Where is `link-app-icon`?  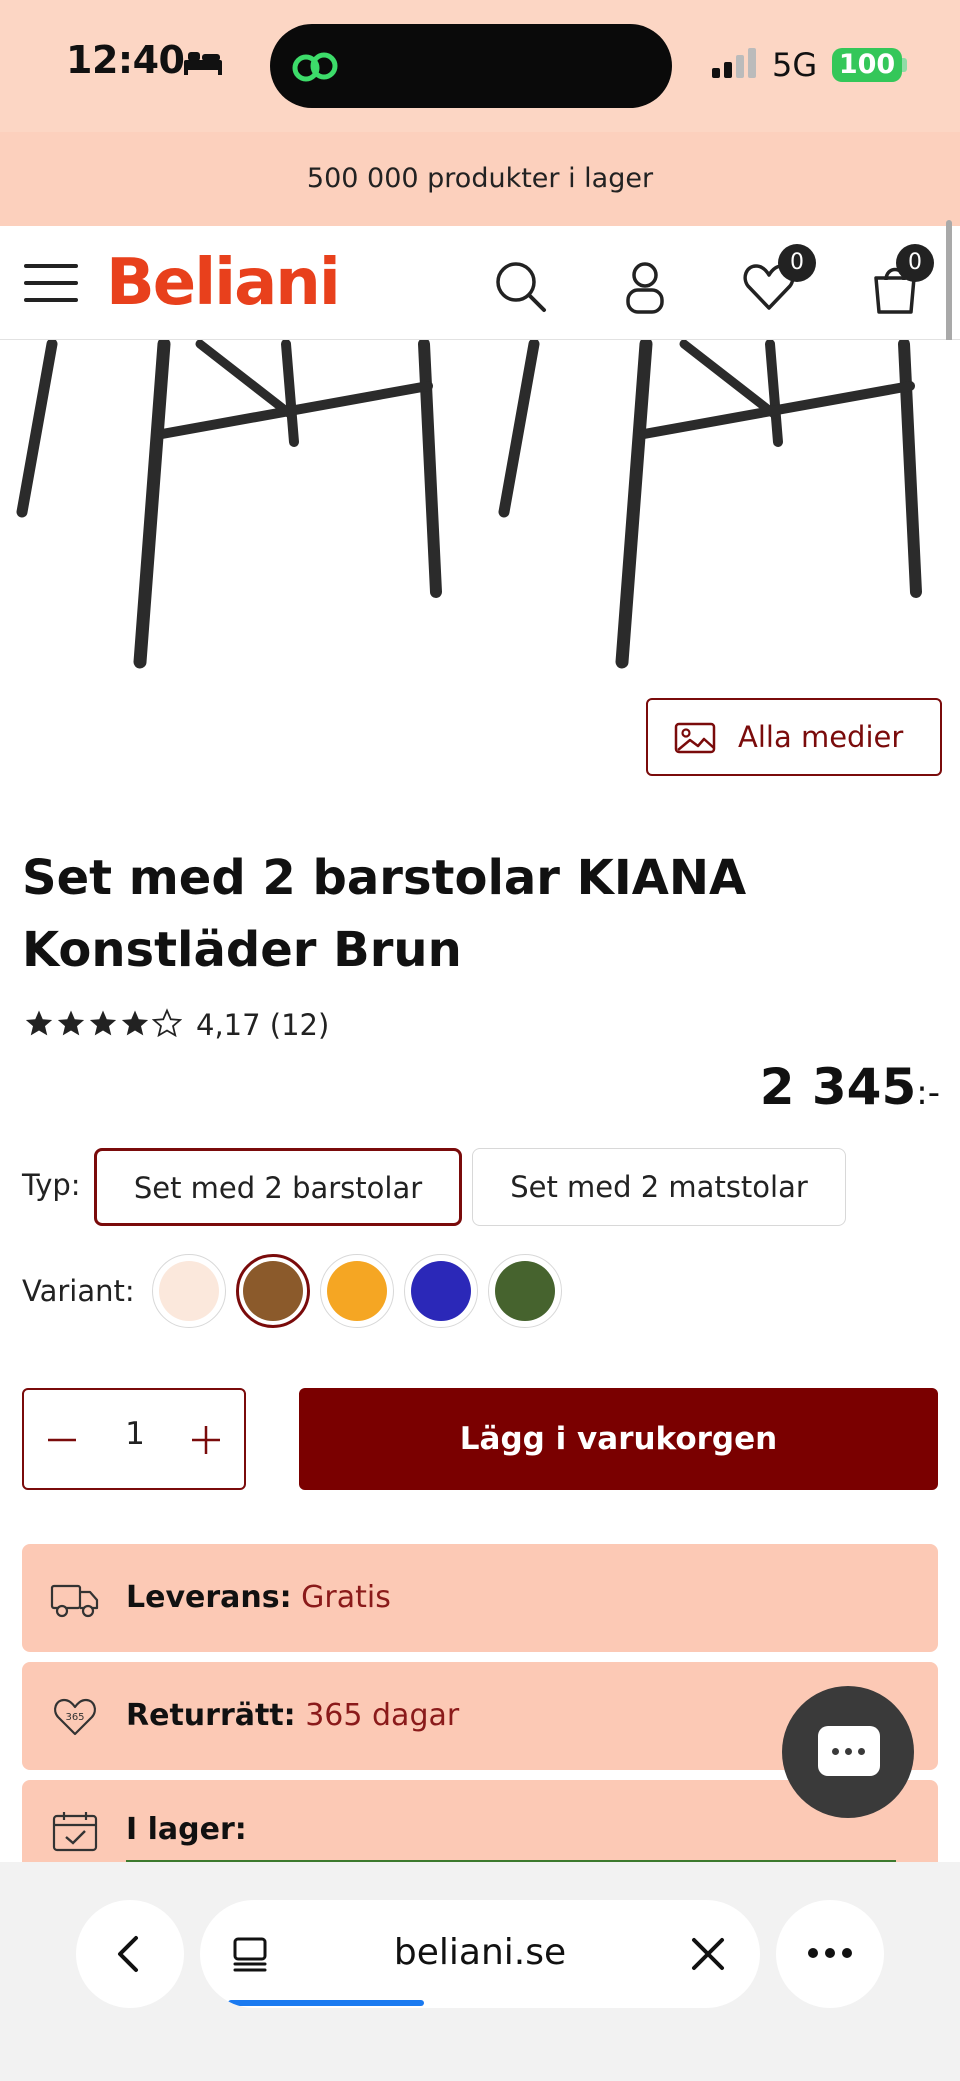 link-app-icon is located at coordinates (315, 67).